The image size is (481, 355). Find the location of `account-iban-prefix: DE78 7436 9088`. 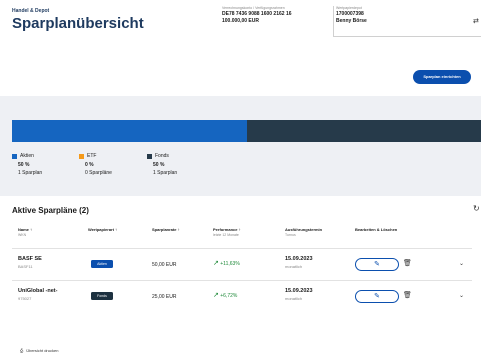

account-iban-prefix: DE78 7436 9088 is located at coordinates (241, 14).